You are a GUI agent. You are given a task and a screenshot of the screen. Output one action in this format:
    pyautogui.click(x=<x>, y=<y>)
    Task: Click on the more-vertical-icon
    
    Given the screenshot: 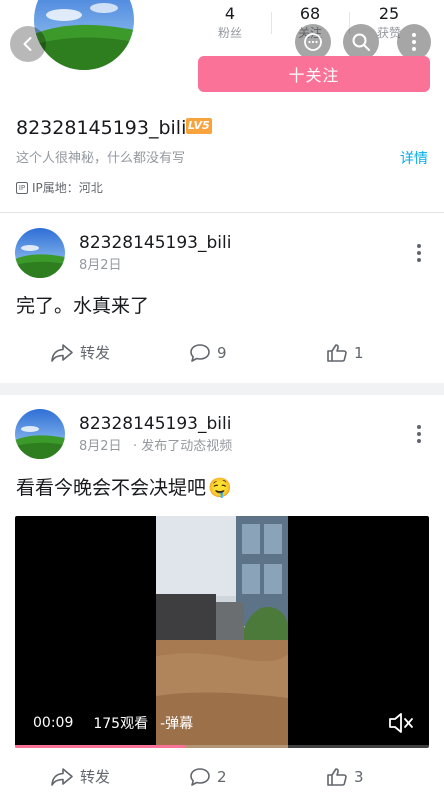 What is the action you would take?
    pyautogui.click(x=414, y=42)
    